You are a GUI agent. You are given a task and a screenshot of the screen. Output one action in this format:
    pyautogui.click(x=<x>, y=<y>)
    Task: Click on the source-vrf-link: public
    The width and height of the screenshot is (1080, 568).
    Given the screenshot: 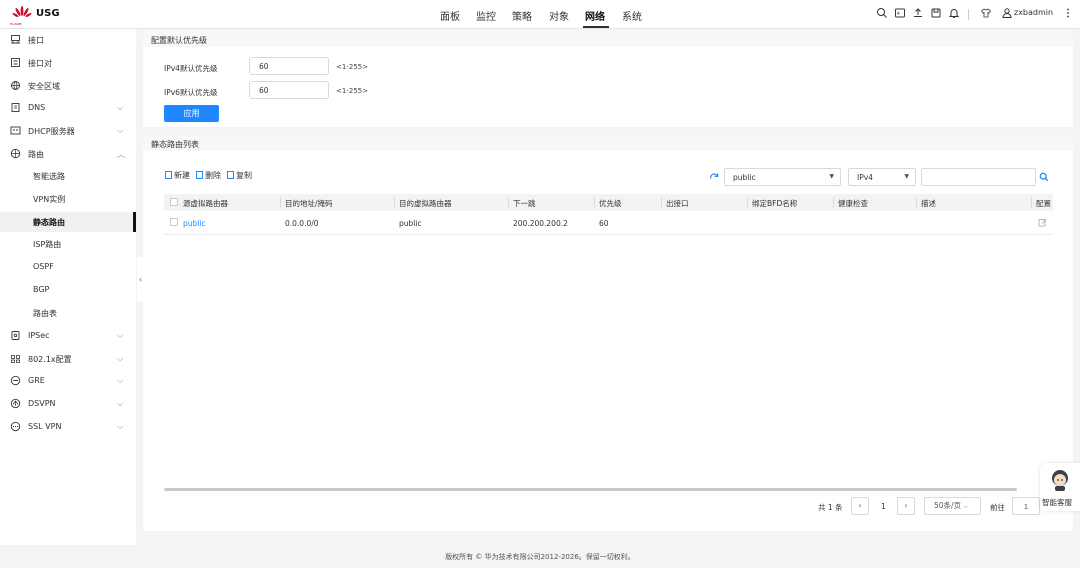 What is the action you would take?
    pyautogui.click(x=194, y=223)
    